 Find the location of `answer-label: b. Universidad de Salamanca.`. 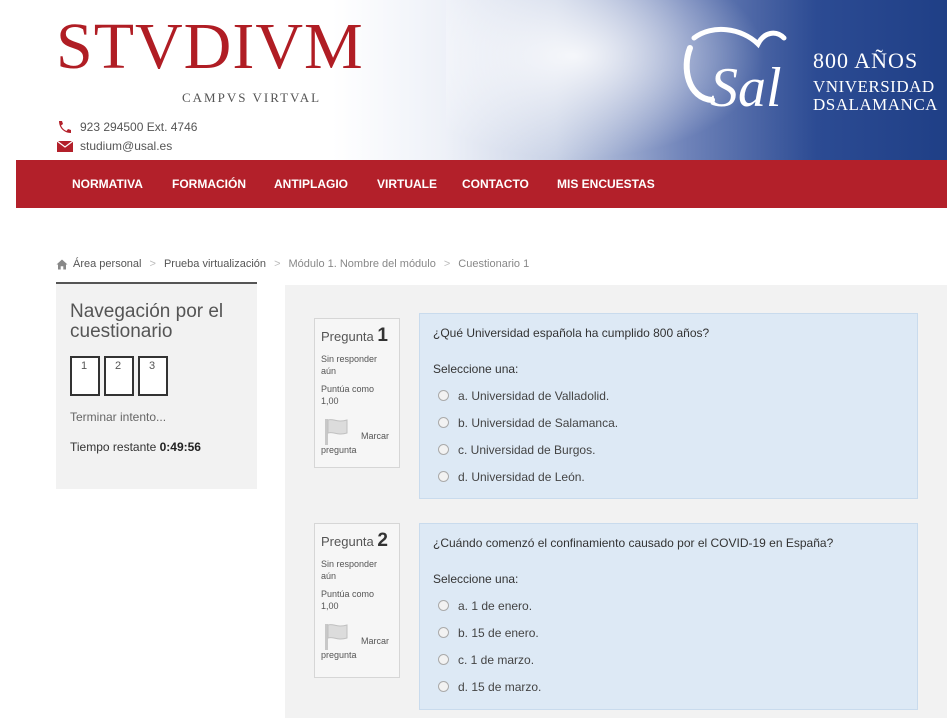

answer-label: b. Universidad de Salamanca. is located at coordinates (538, 422).